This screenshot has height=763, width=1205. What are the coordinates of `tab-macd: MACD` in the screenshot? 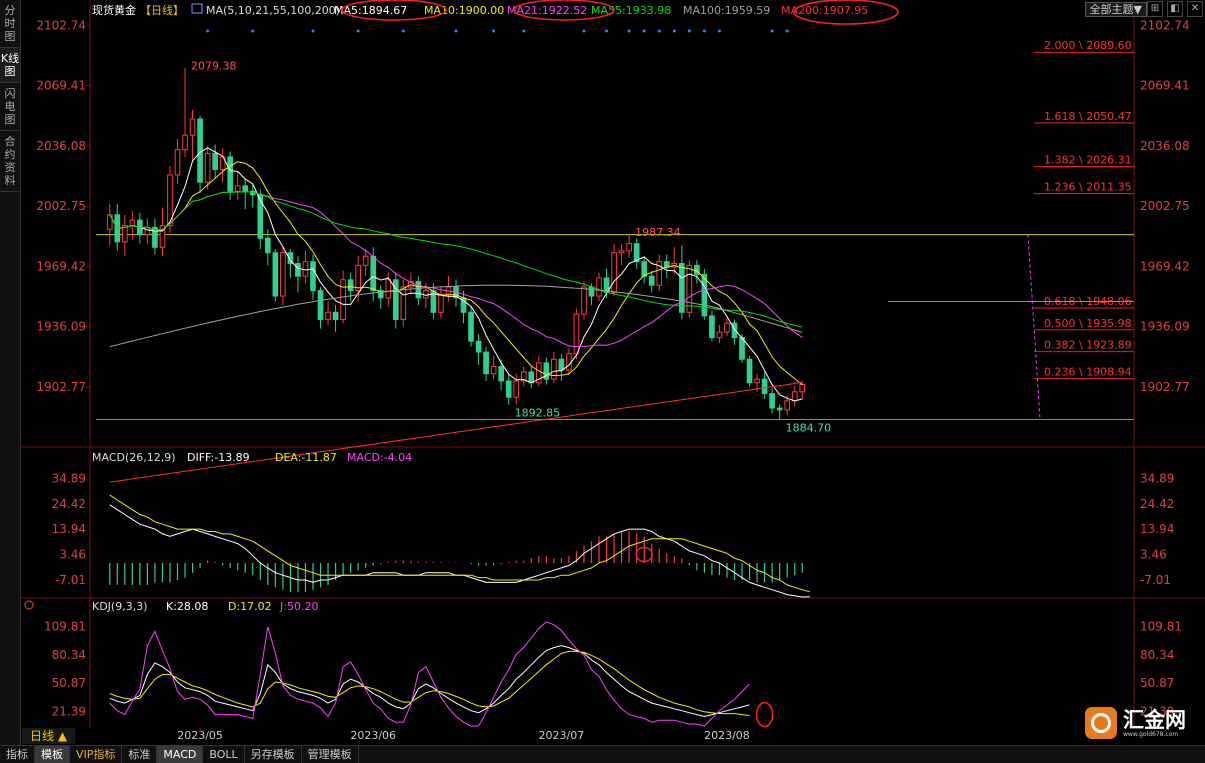 It's located at (180, 754).